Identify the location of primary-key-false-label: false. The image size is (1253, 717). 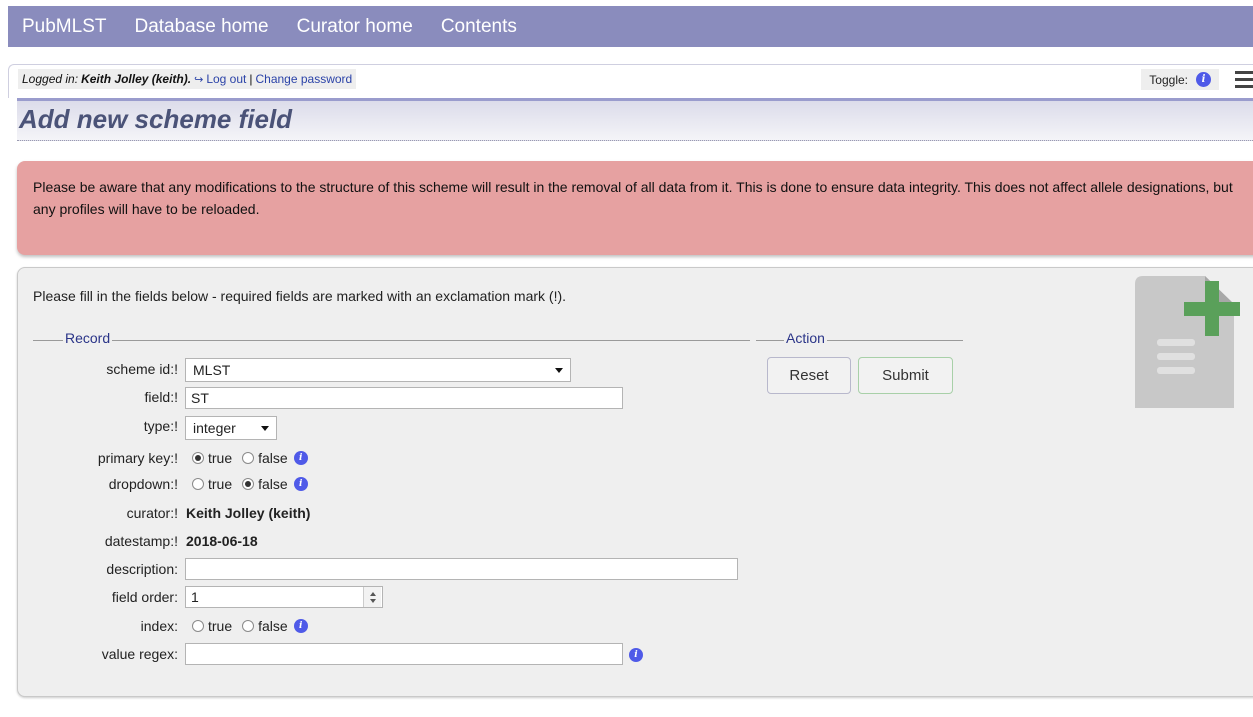
(273, 458).